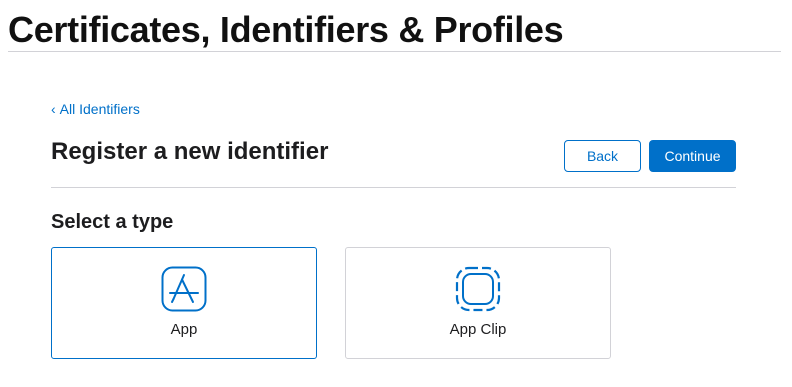 This screenshot has height=387, width=792. Describe the element at coordinates (184, 289) in the screenshot. I see `app-store-icon` at that location.